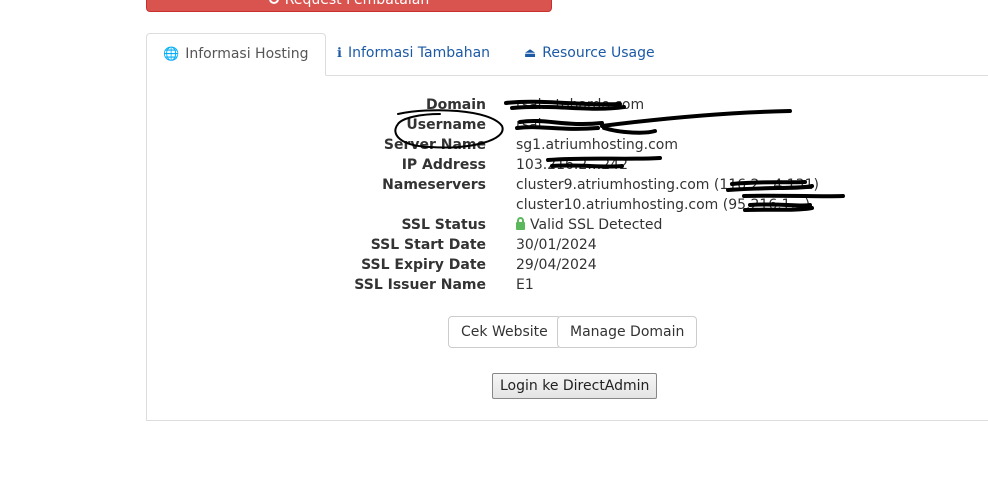 The image size is (988, 504). What do you see at coordinates (627, 332) in the screenshot?
I see `manage-domain-button: Manage Domain` at bounding box center [627, 332].